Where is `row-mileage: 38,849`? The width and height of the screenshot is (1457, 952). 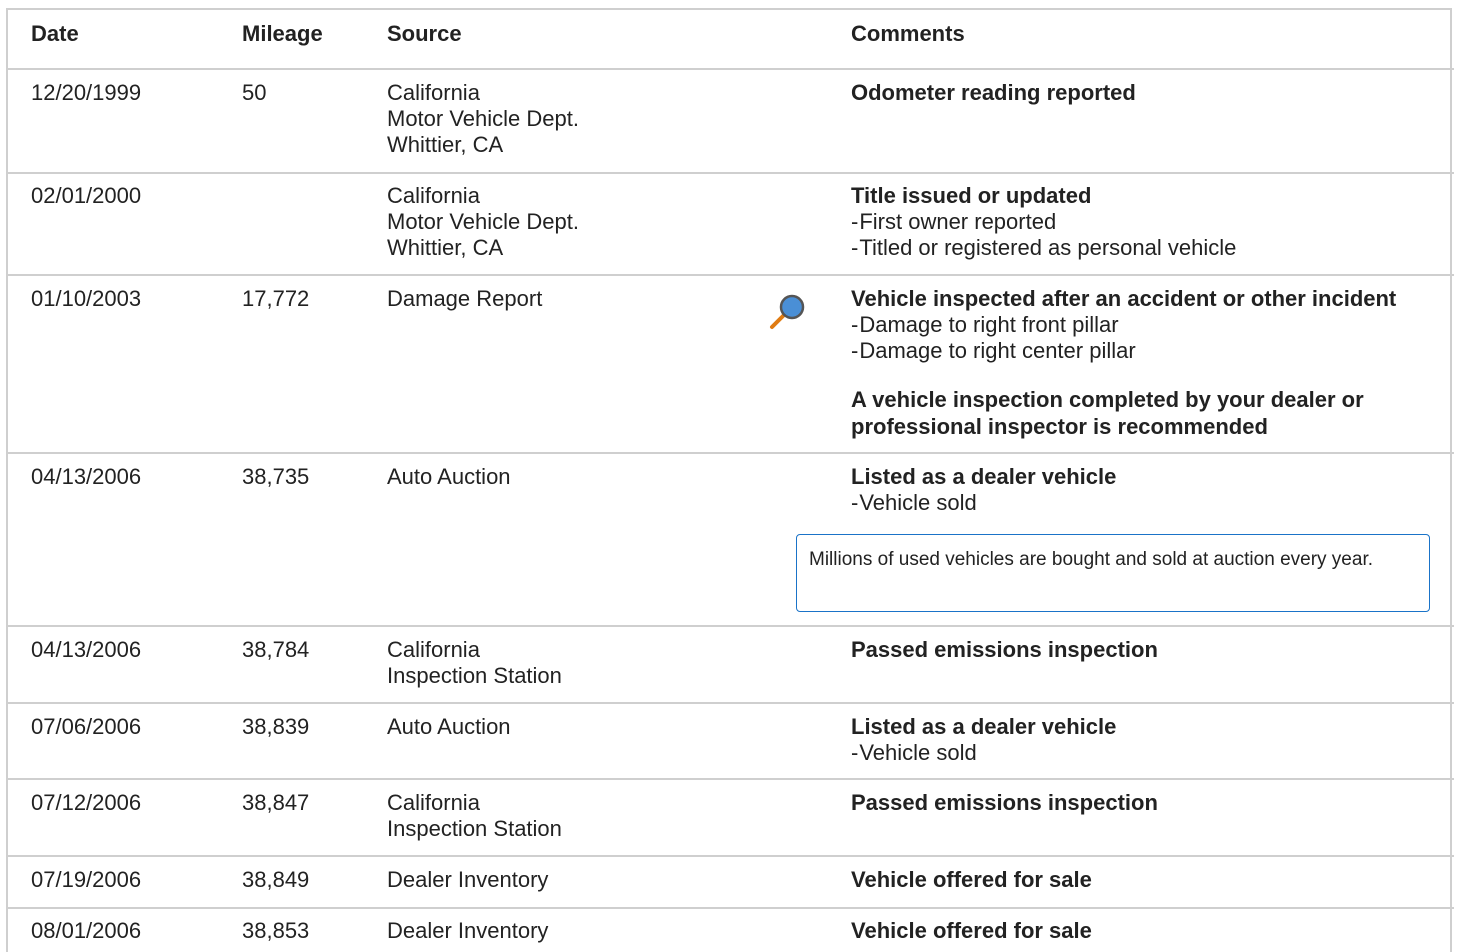
row-mileage: 38,849 is located at coordinates (276, 879).